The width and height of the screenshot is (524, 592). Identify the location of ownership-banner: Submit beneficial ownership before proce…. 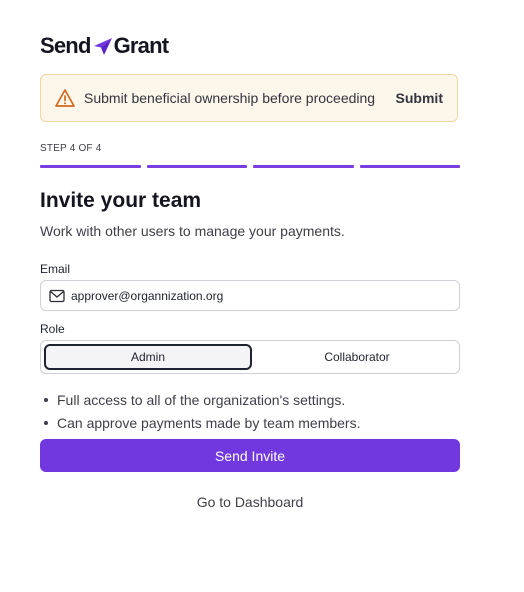
(249, 98).